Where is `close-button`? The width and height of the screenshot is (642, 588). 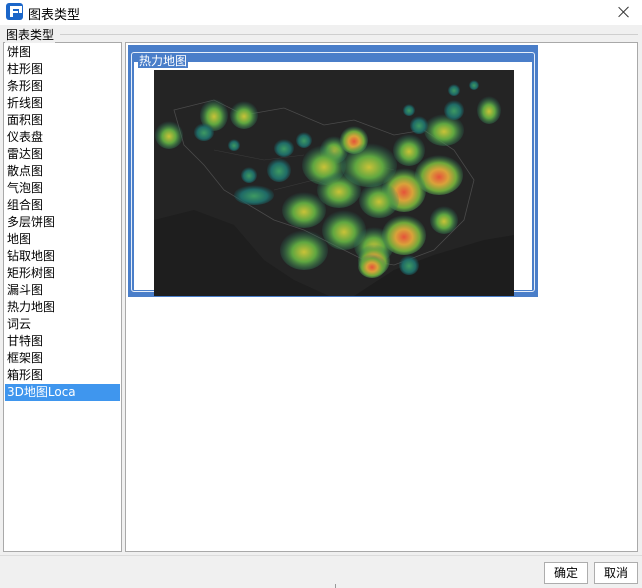
close-button is located at coordinates (624, 12).